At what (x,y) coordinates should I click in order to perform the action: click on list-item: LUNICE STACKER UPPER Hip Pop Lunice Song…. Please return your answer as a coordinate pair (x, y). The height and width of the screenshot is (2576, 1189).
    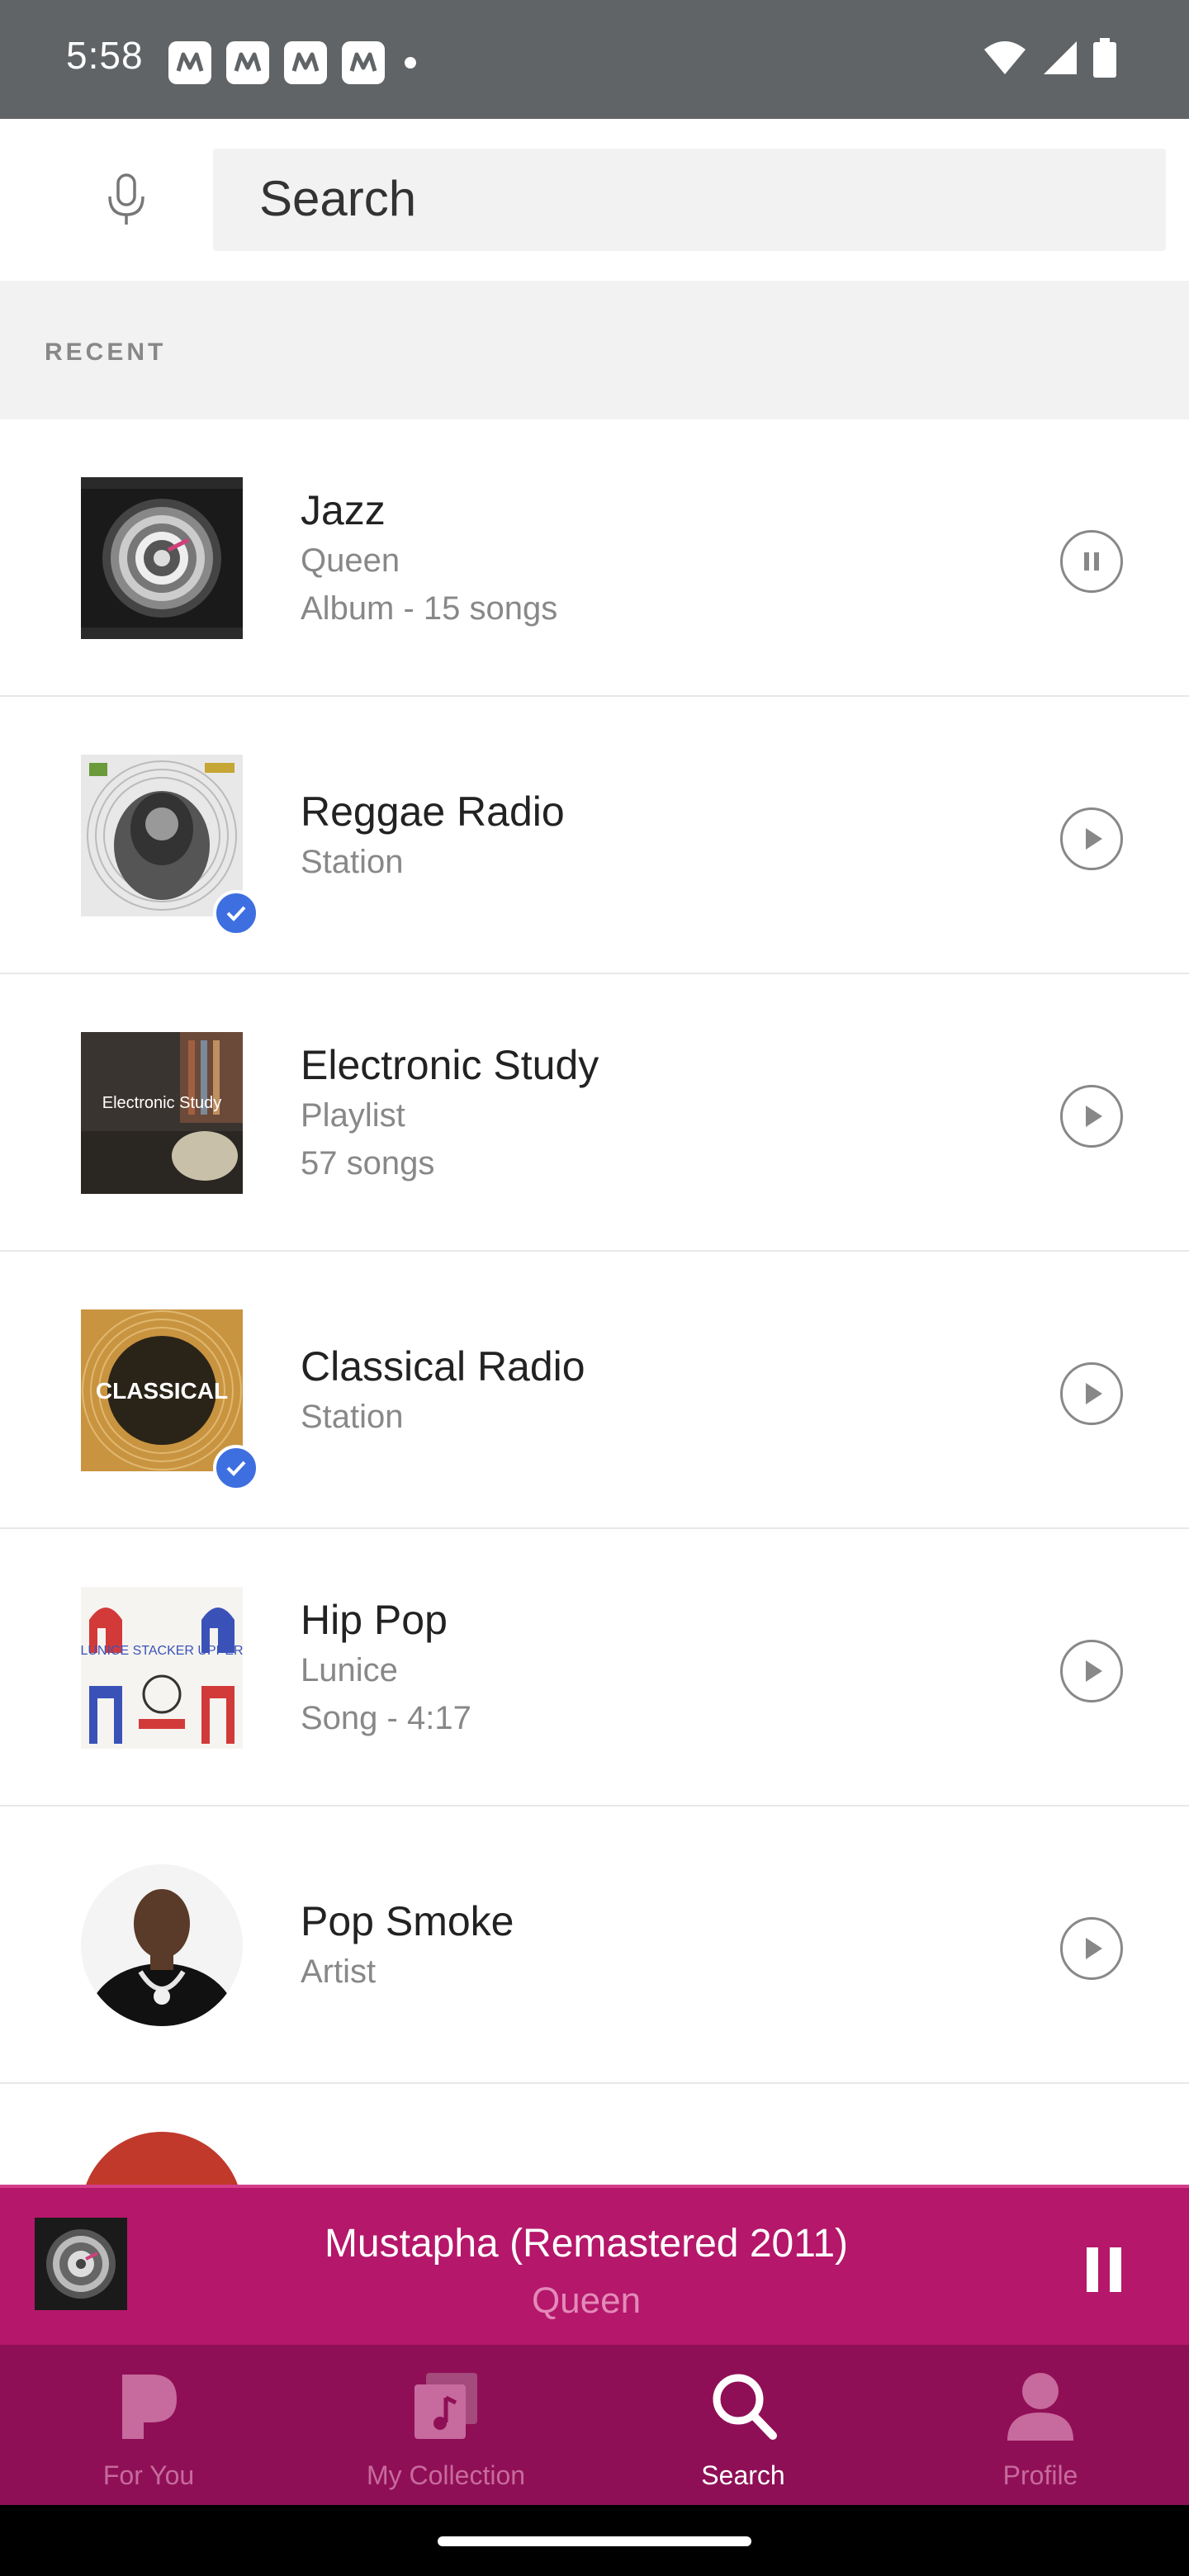
    Looking at the image, I should click on (594, 1668).